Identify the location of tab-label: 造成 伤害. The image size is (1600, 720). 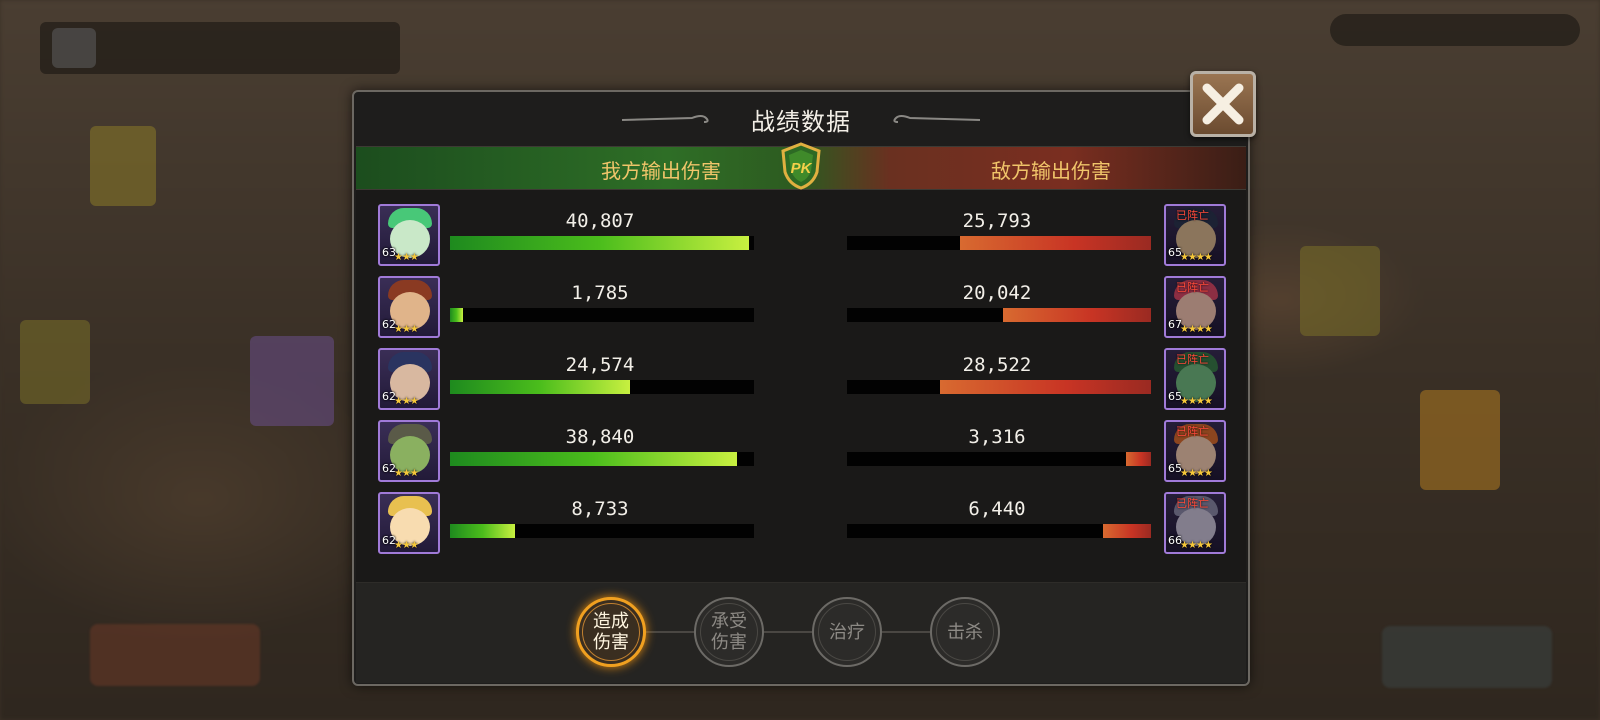
(611, 632).